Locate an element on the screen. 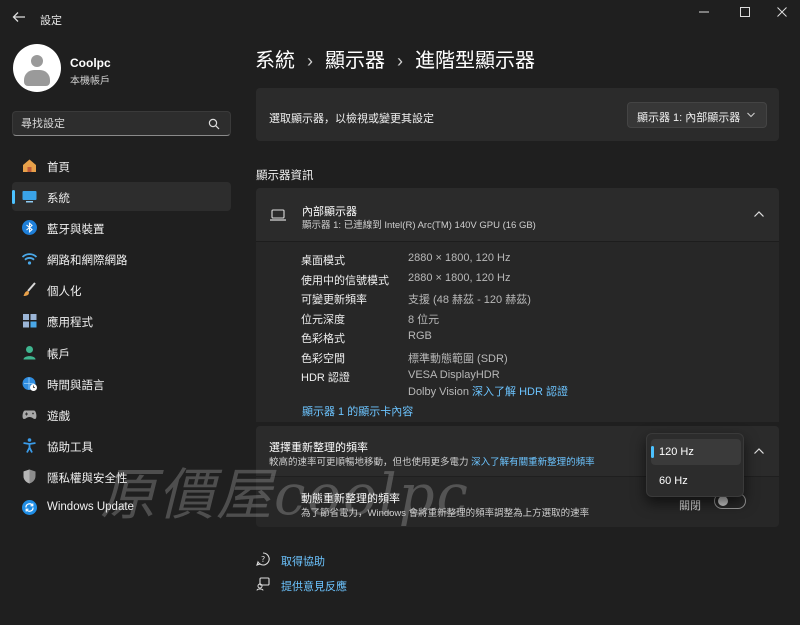 This screenshot has width=800, height=625. help-icon: ? is located at coordinates (263, 559).